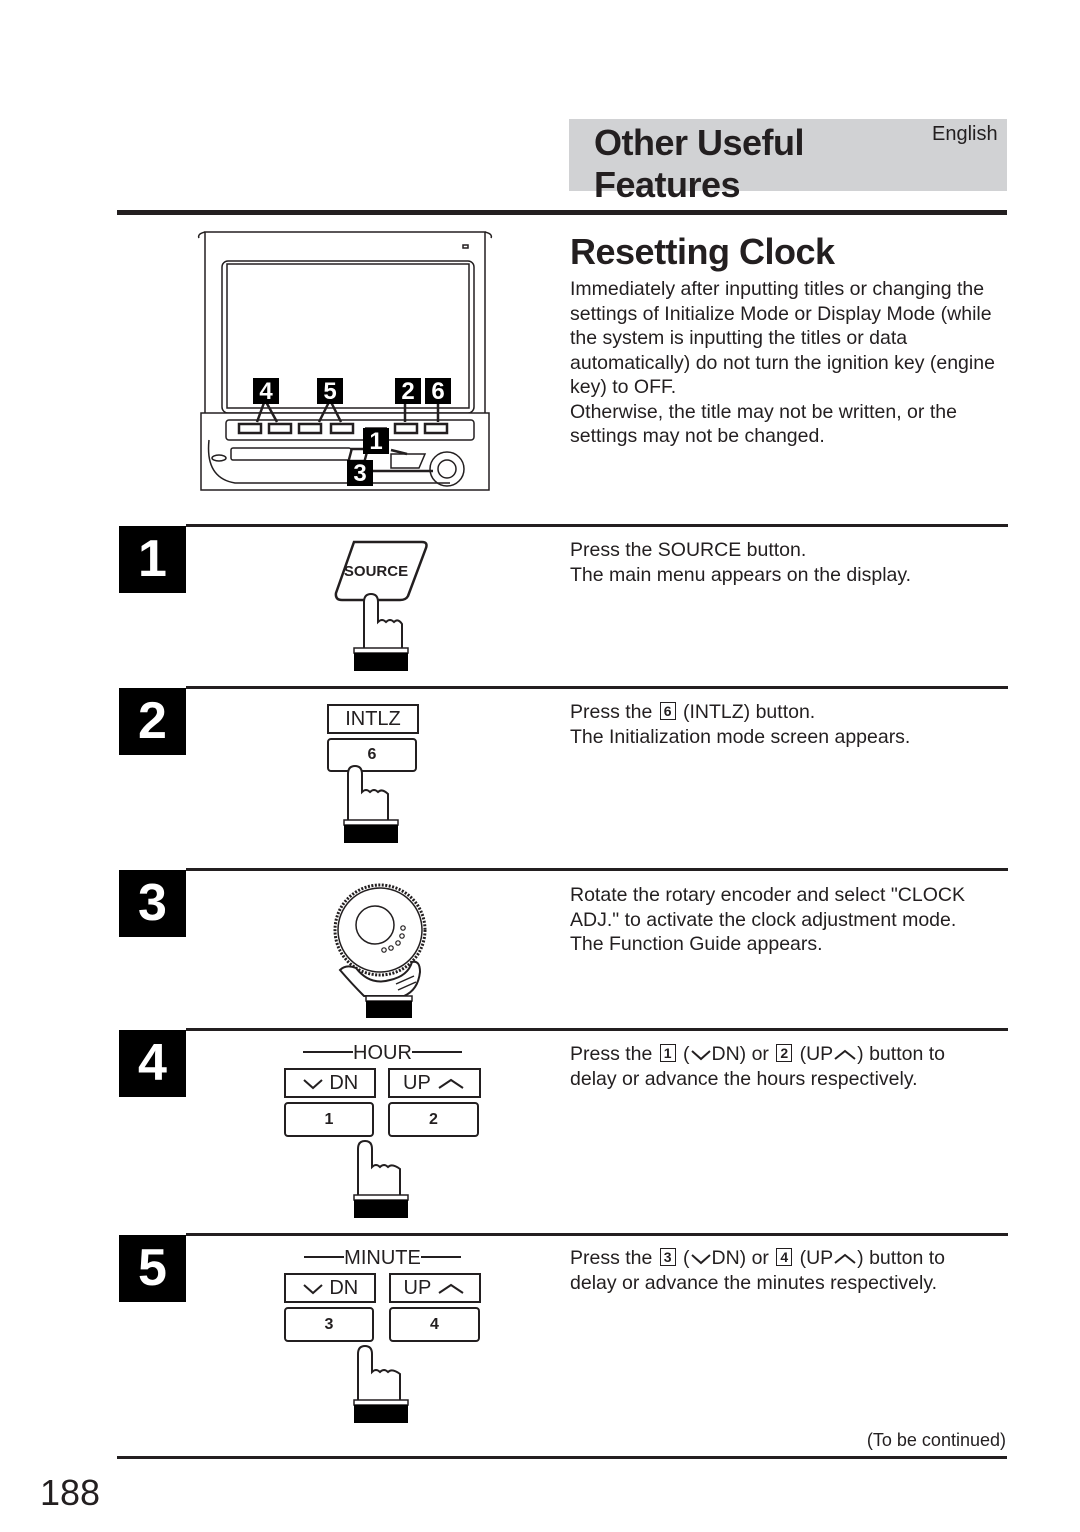 Image resolution: width=1080 pixels, height=1532 pixels. What do you see at coordinates (250, 428) in the screenshot?
I see `device-button-1-left` at bounding box center [250, 428].